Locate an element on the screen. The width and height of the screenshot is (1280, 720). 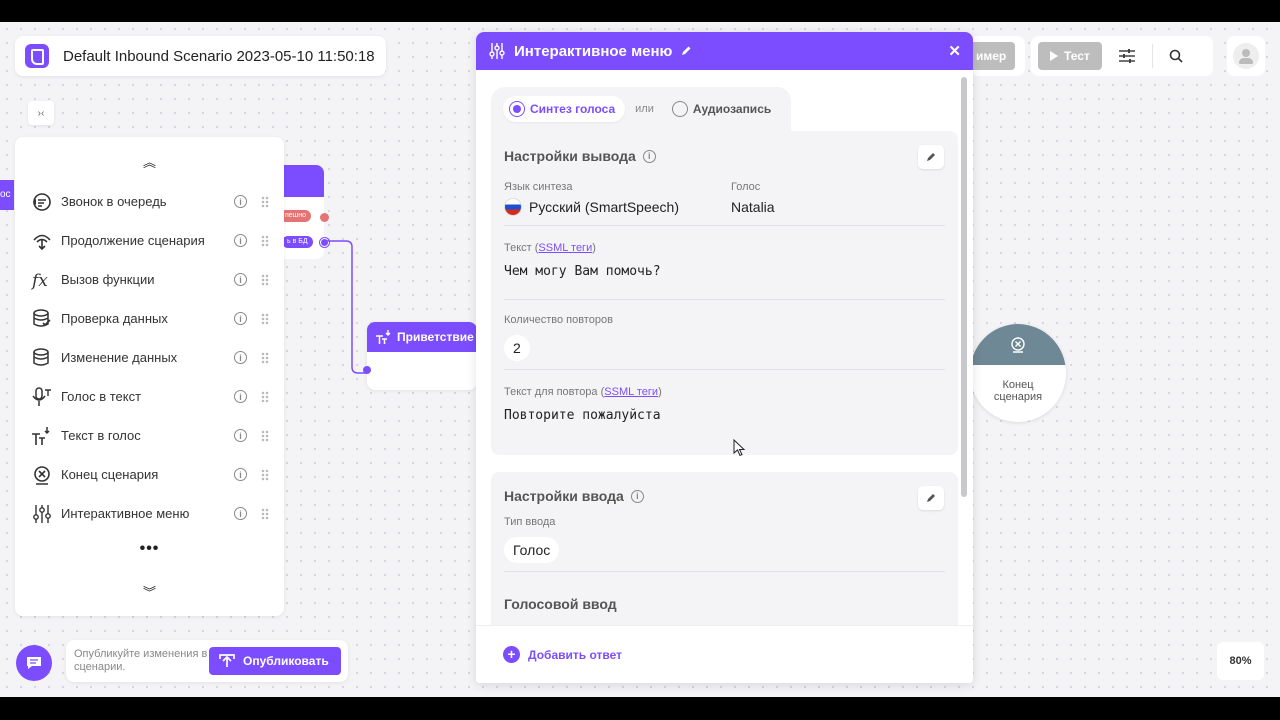
palette-item: Изменение данных i is located at coordinates (149, 357).